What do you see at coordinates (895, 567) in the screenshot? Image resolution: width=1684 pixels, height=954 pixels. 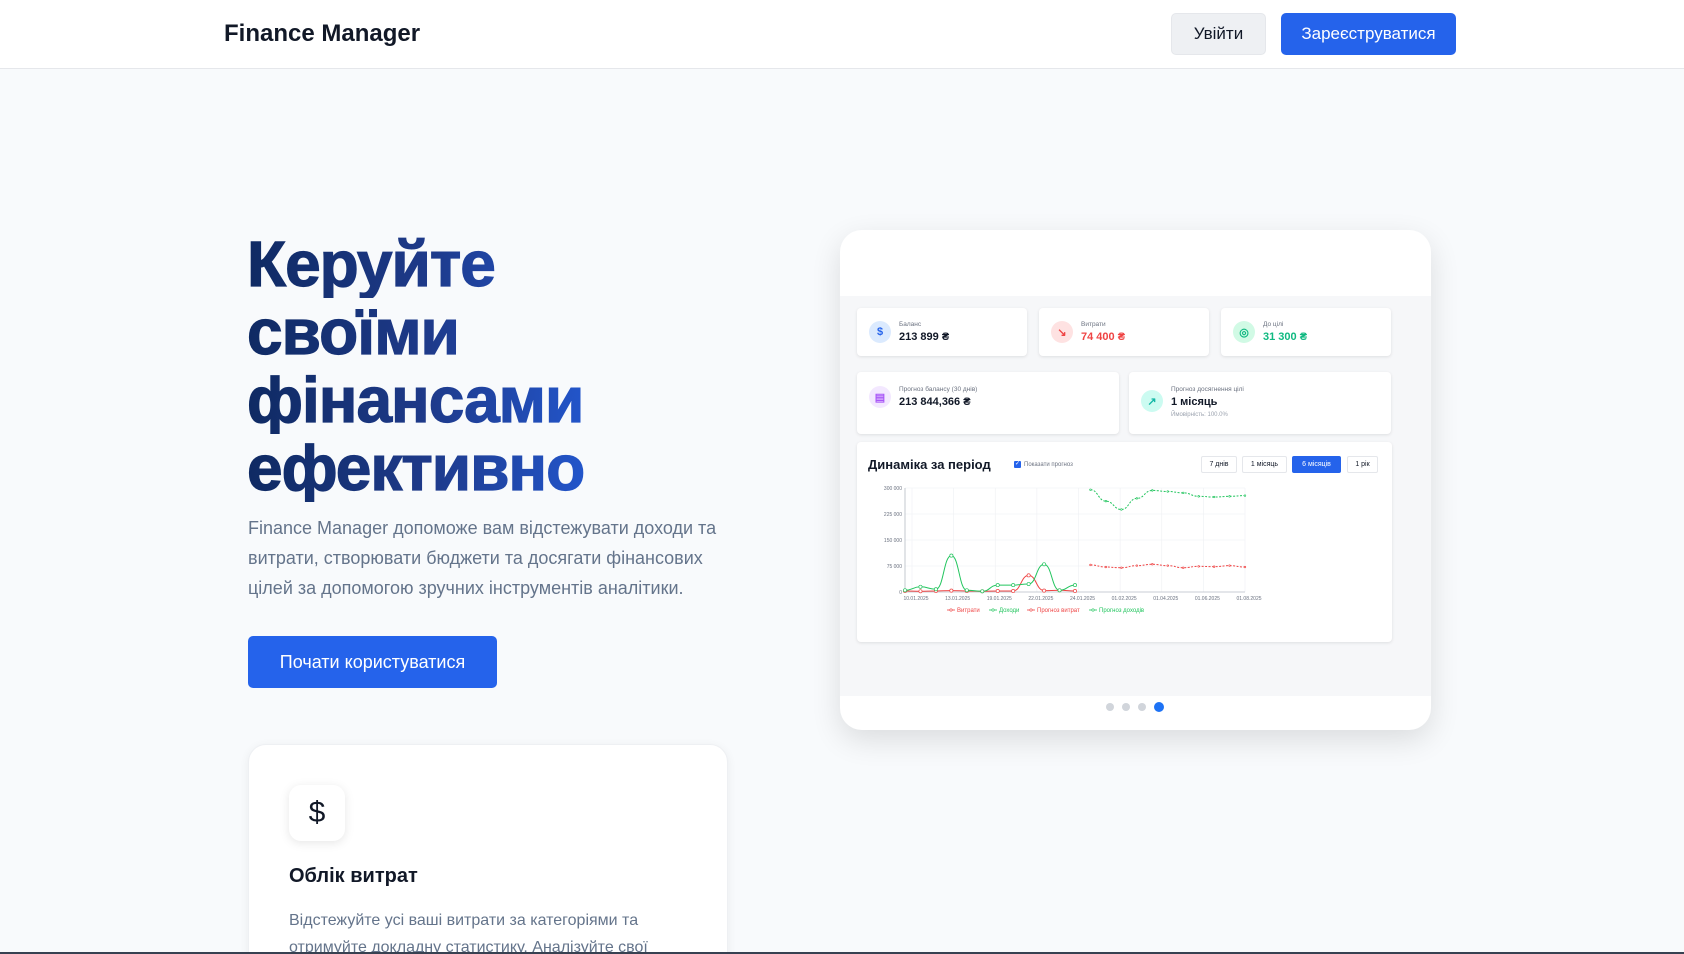 I see `y-tick-label: 75 000` at bounding box center [895, 567].